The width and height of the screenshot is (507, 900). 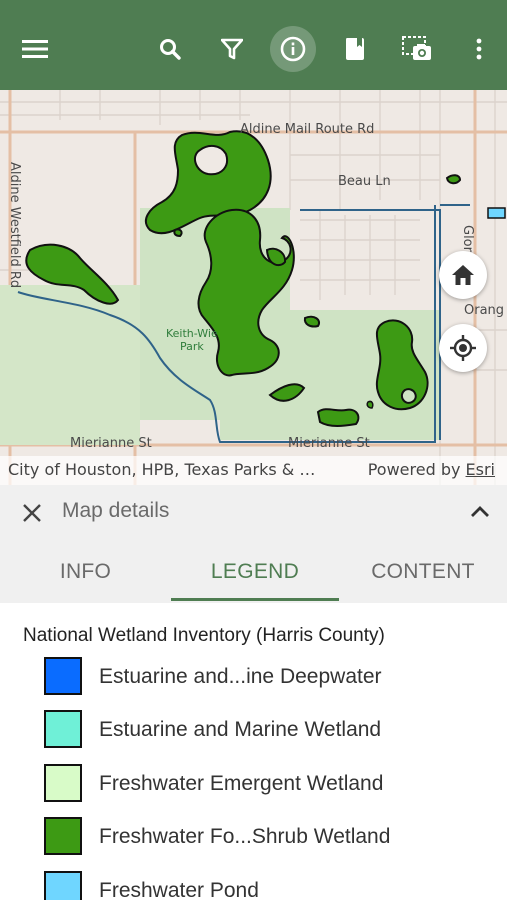 I want to click on info-button, so click(x=293, y=49).